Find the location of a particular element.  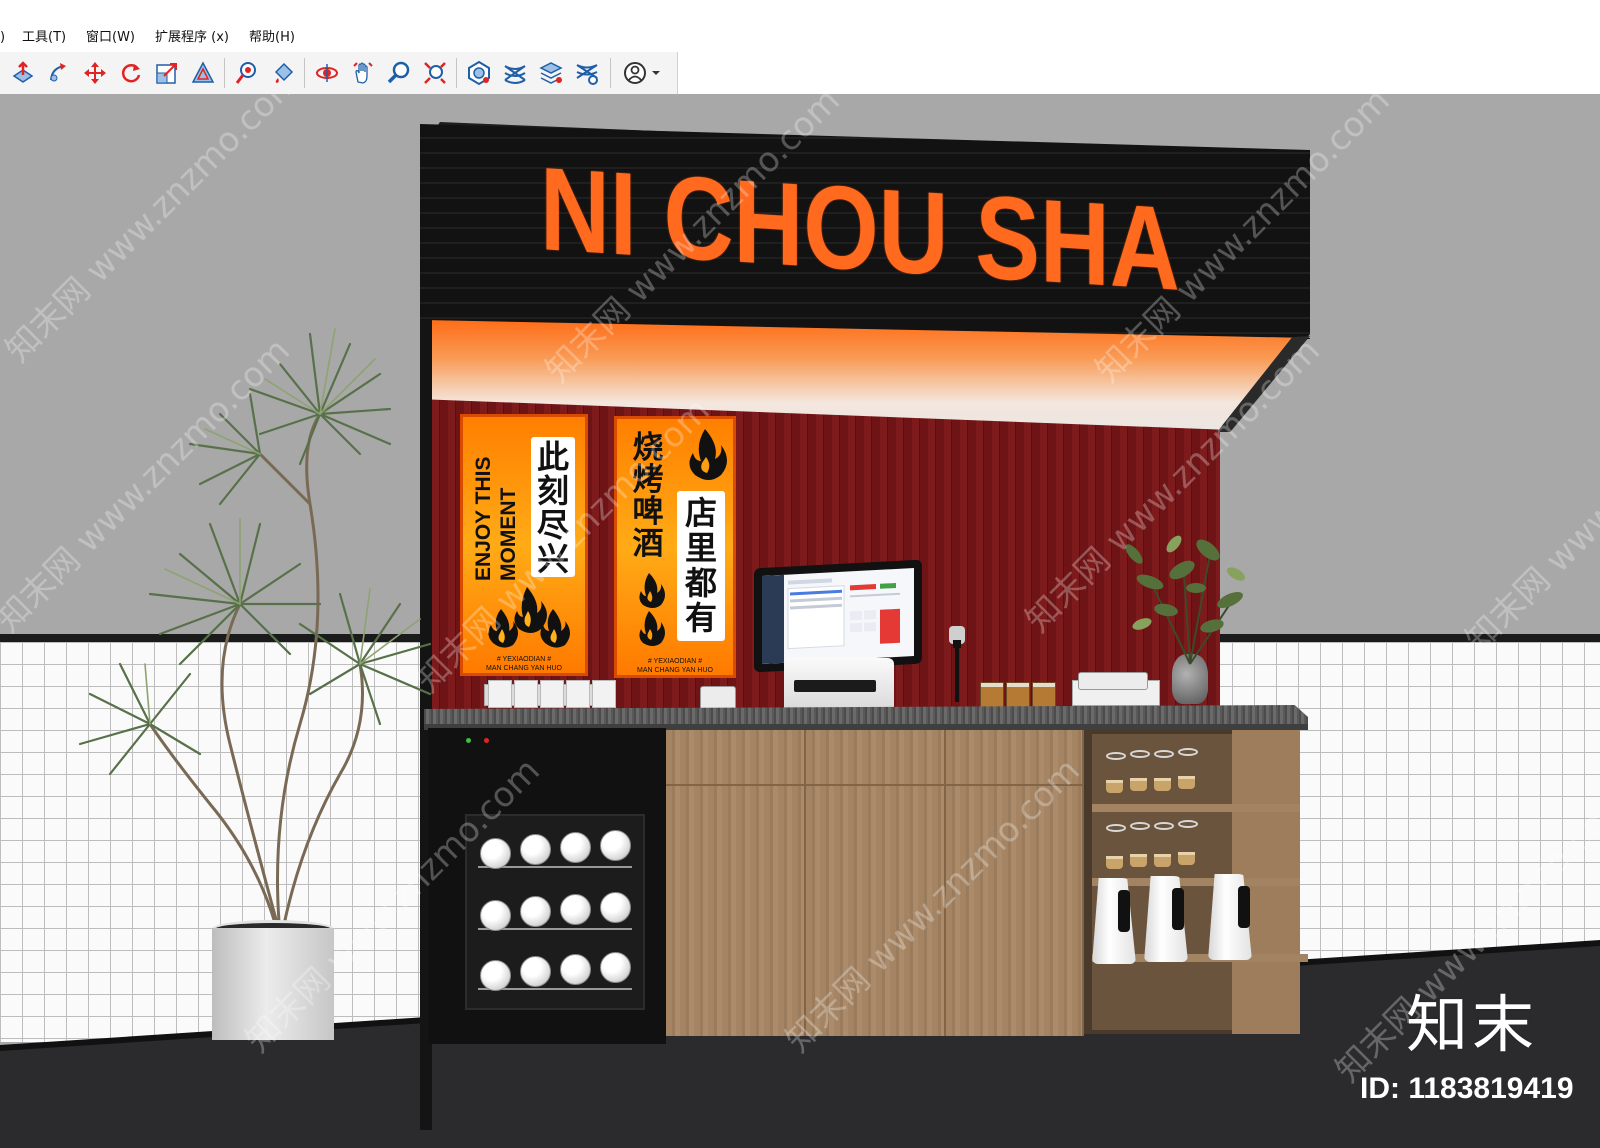

poster-left-char: 尽 is located at coordinates (552, 525).